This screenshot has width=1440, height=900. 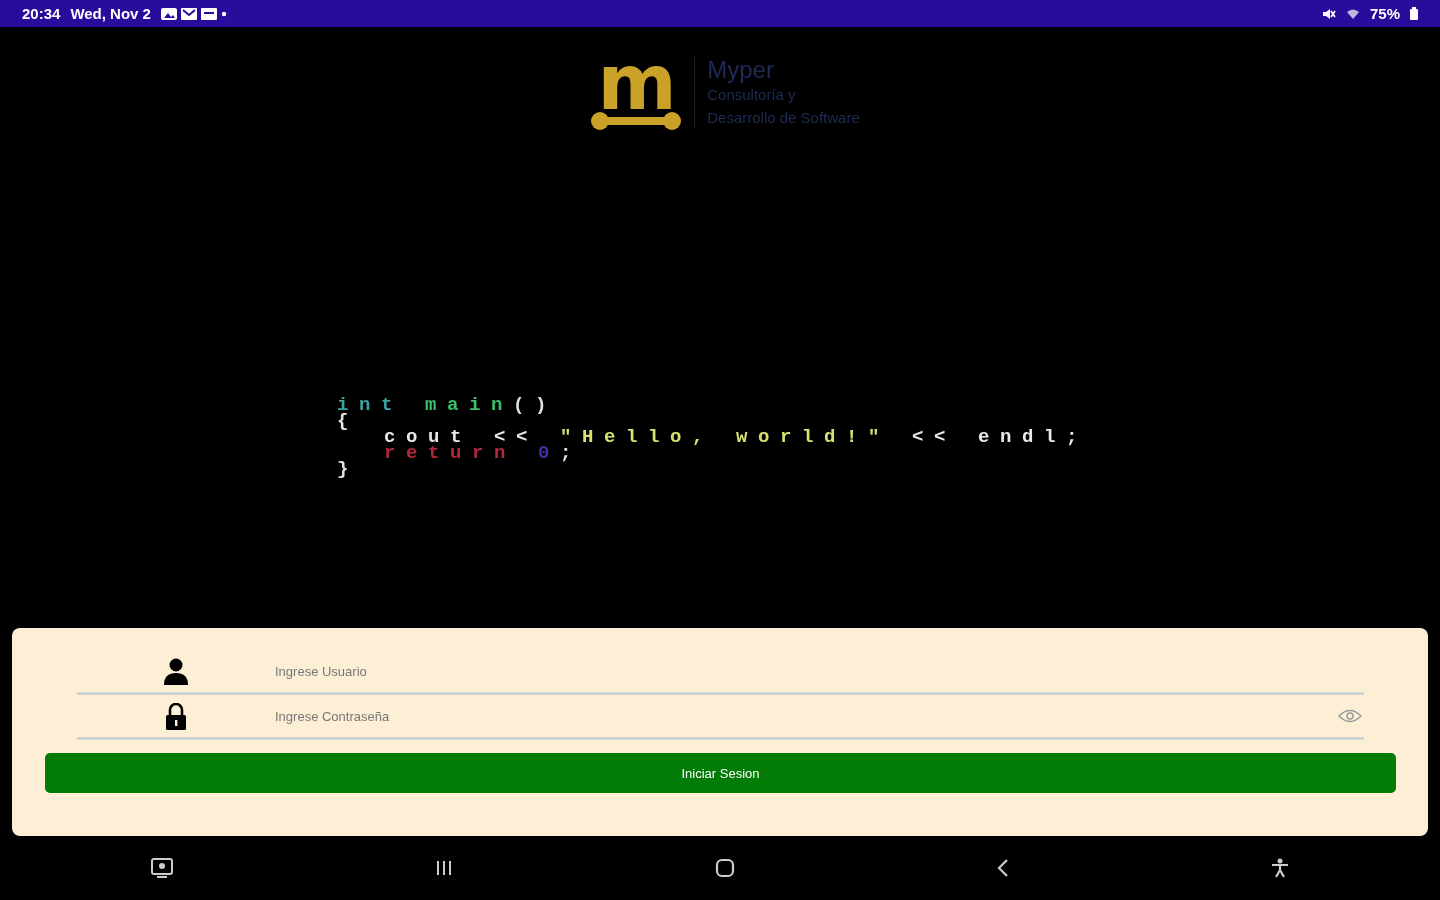 I want to click on recent-apps-icon, so click(x=444, y=868).